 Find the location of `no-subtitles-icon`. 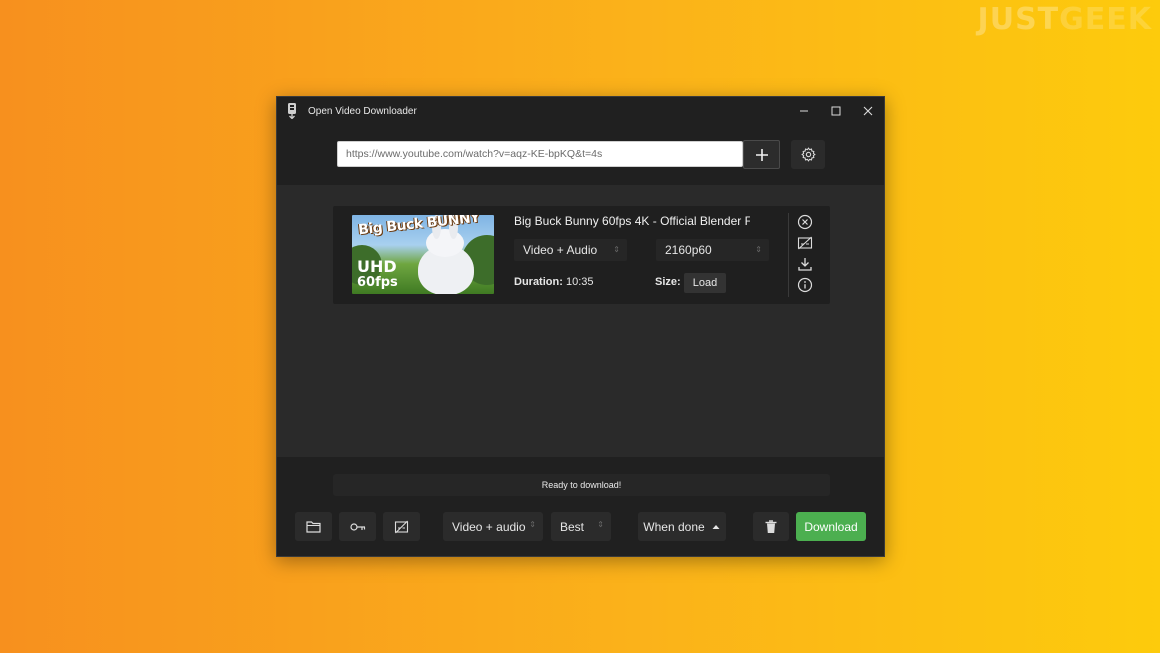

no-subtitles-icon is located at coordinates (805, 243).